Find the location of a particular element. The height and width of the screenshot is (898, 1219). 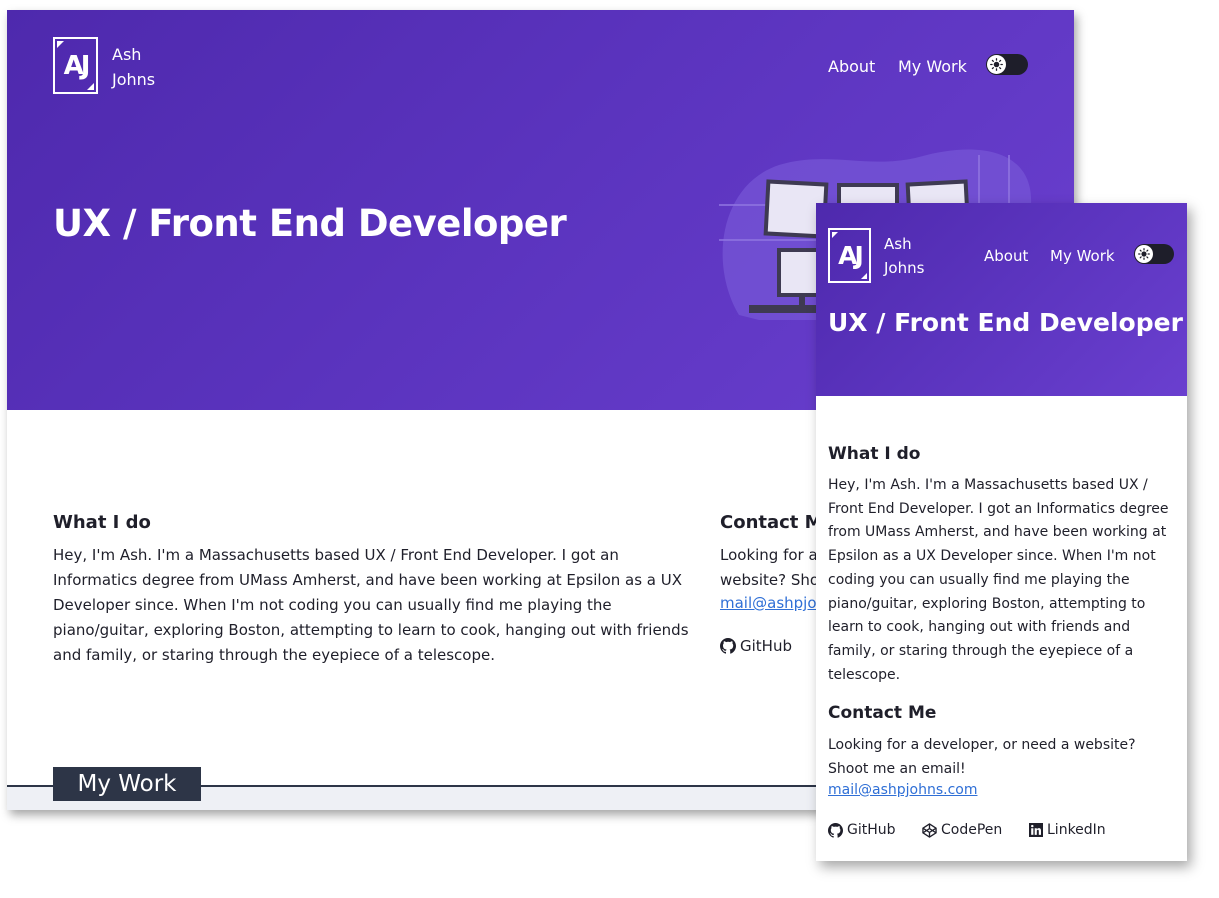

codepen-label: CodePen is located at coordinates (972, 830).